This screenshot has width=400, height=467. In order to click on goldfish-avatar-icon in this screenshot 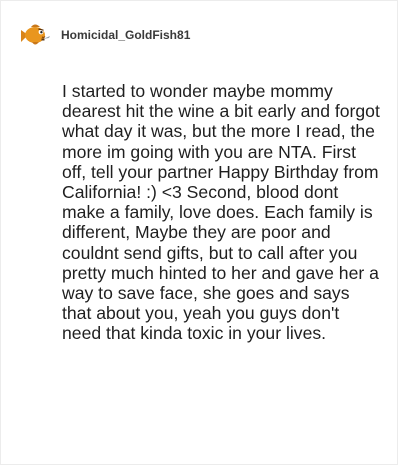, I will do `click(35, 34)`.